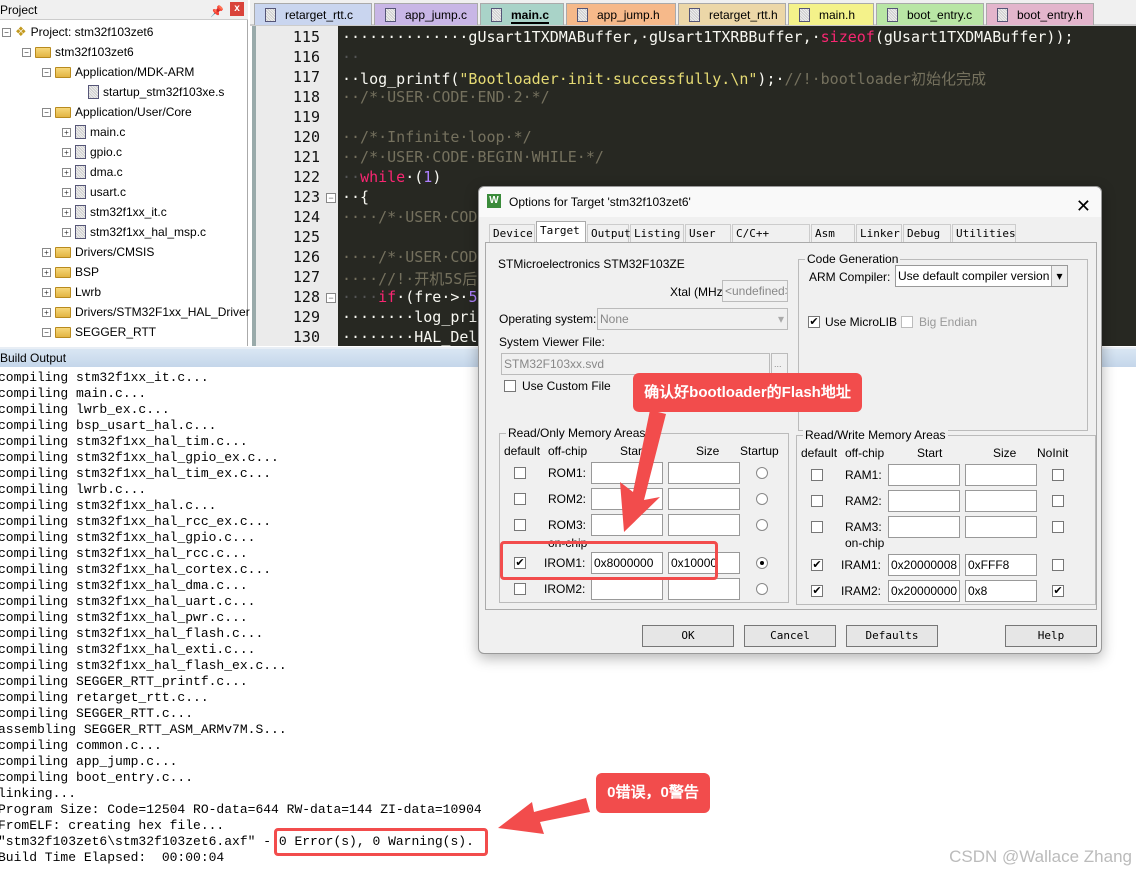 Image resolution: width=1136 pixels, height=873 pixels. What do you see at coordinates (582, 622) in the screenshot?
I see `annotation-arrows` at bounding box center [582, 622].